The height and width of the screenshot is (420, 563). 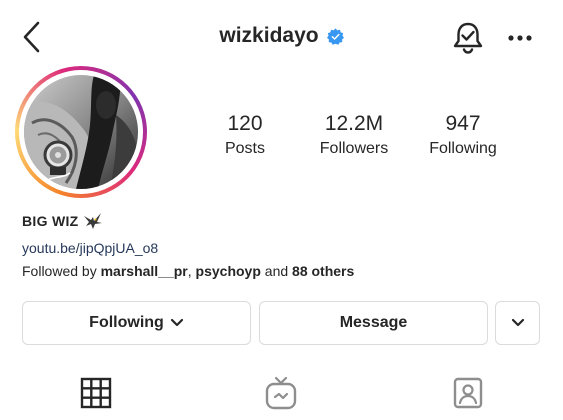 What do you see at coordinates (244, 148) in the screenshot?
I see `posts-label: Posts` at bounding box center [244, 148].